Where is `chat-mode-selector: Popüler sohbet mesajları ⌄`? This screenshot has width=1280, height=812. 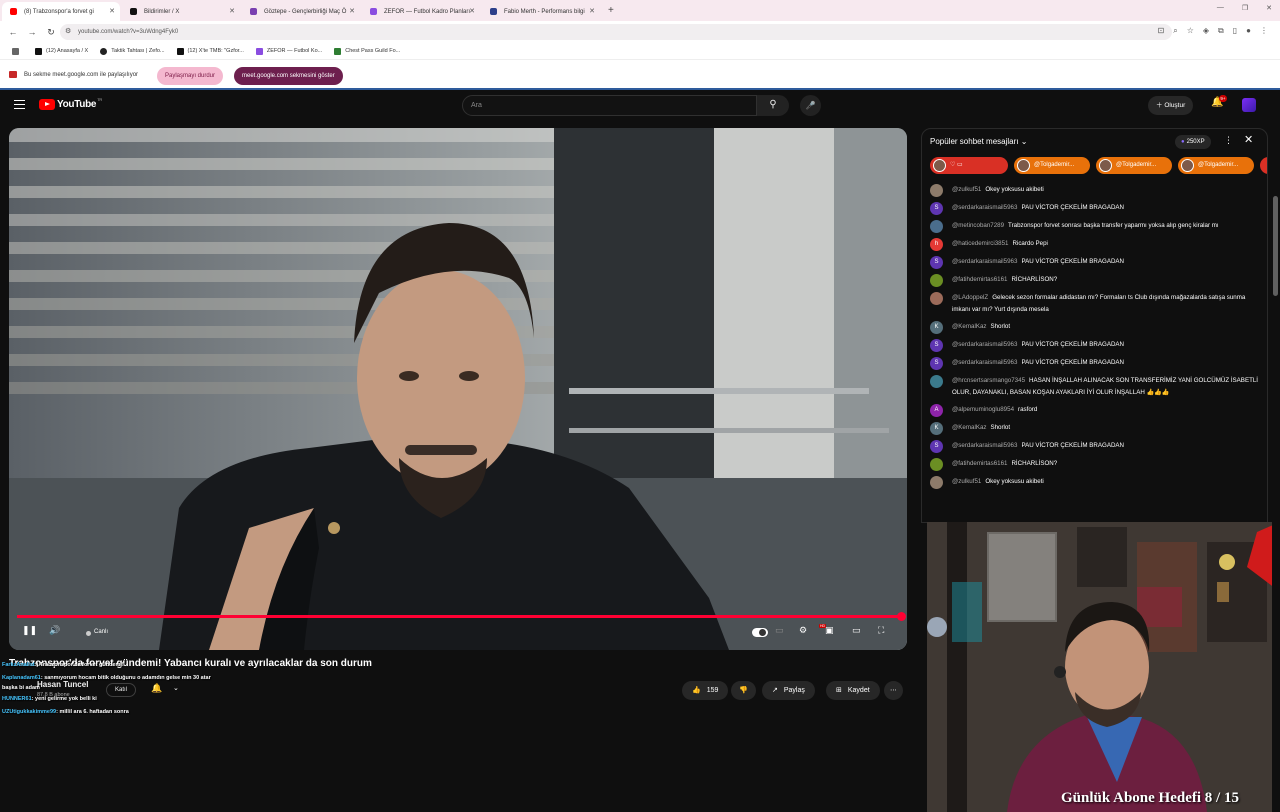 chat-mode-selector: Popüler sohbet mesajları ⌄ is located at coordinates (978, 141).